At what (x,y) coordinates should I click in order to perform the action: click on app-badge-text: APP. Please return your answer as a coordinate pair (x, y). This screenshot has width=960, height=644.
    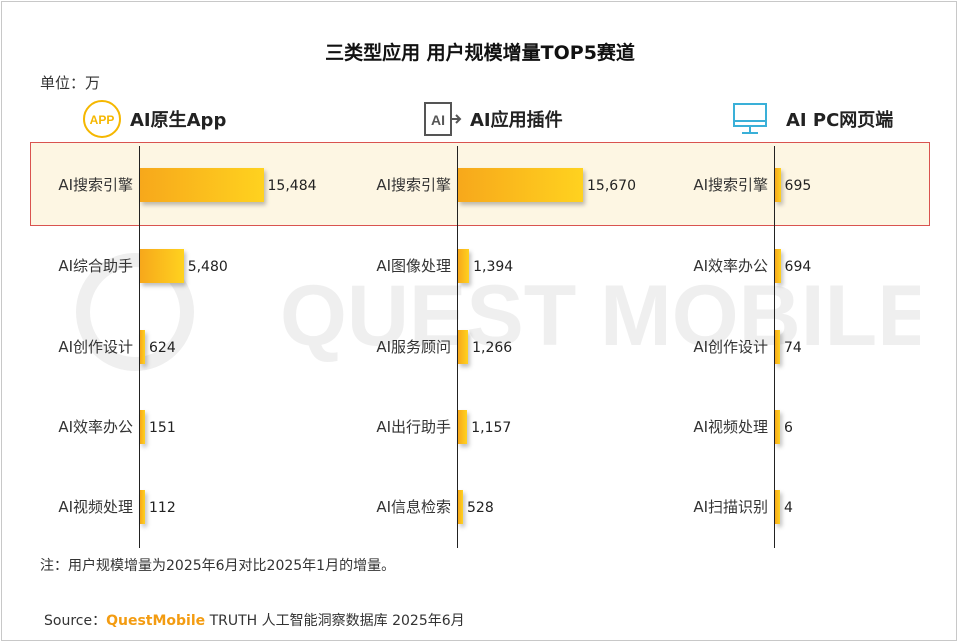
    Looking at the image, I should click on (102, 120).